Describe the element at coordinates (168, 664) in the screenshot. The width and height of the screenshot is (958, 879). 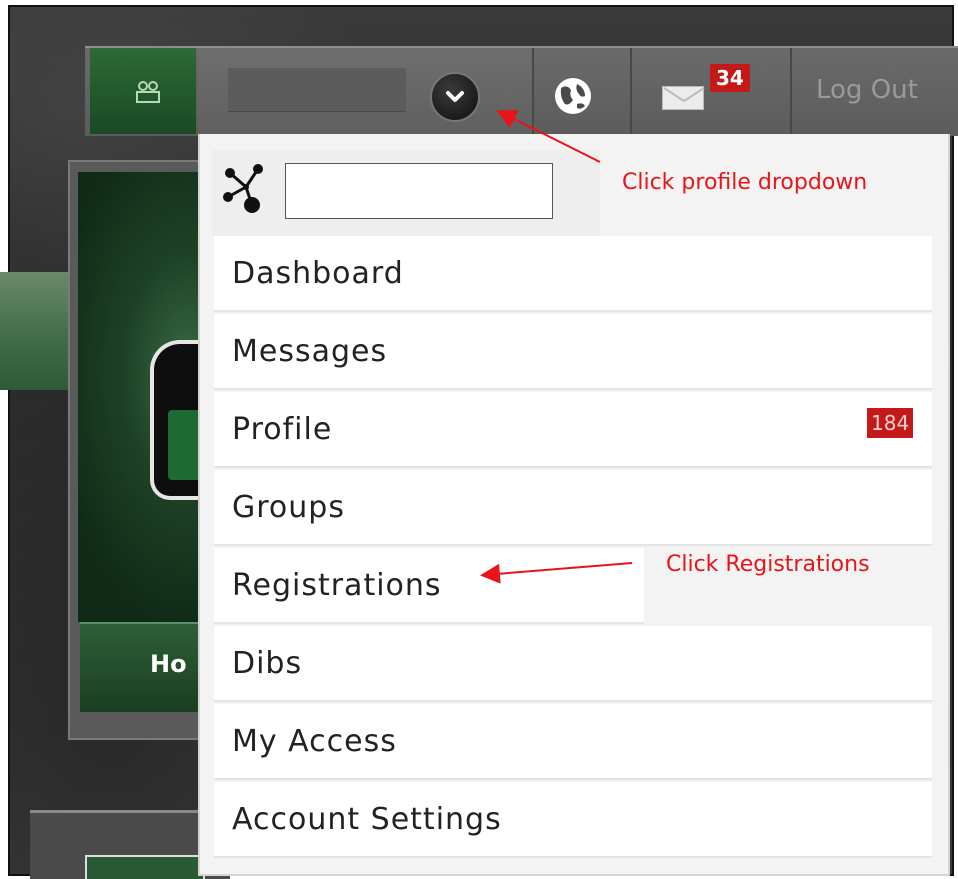
I see `home-tab-label: Ho` at that location.